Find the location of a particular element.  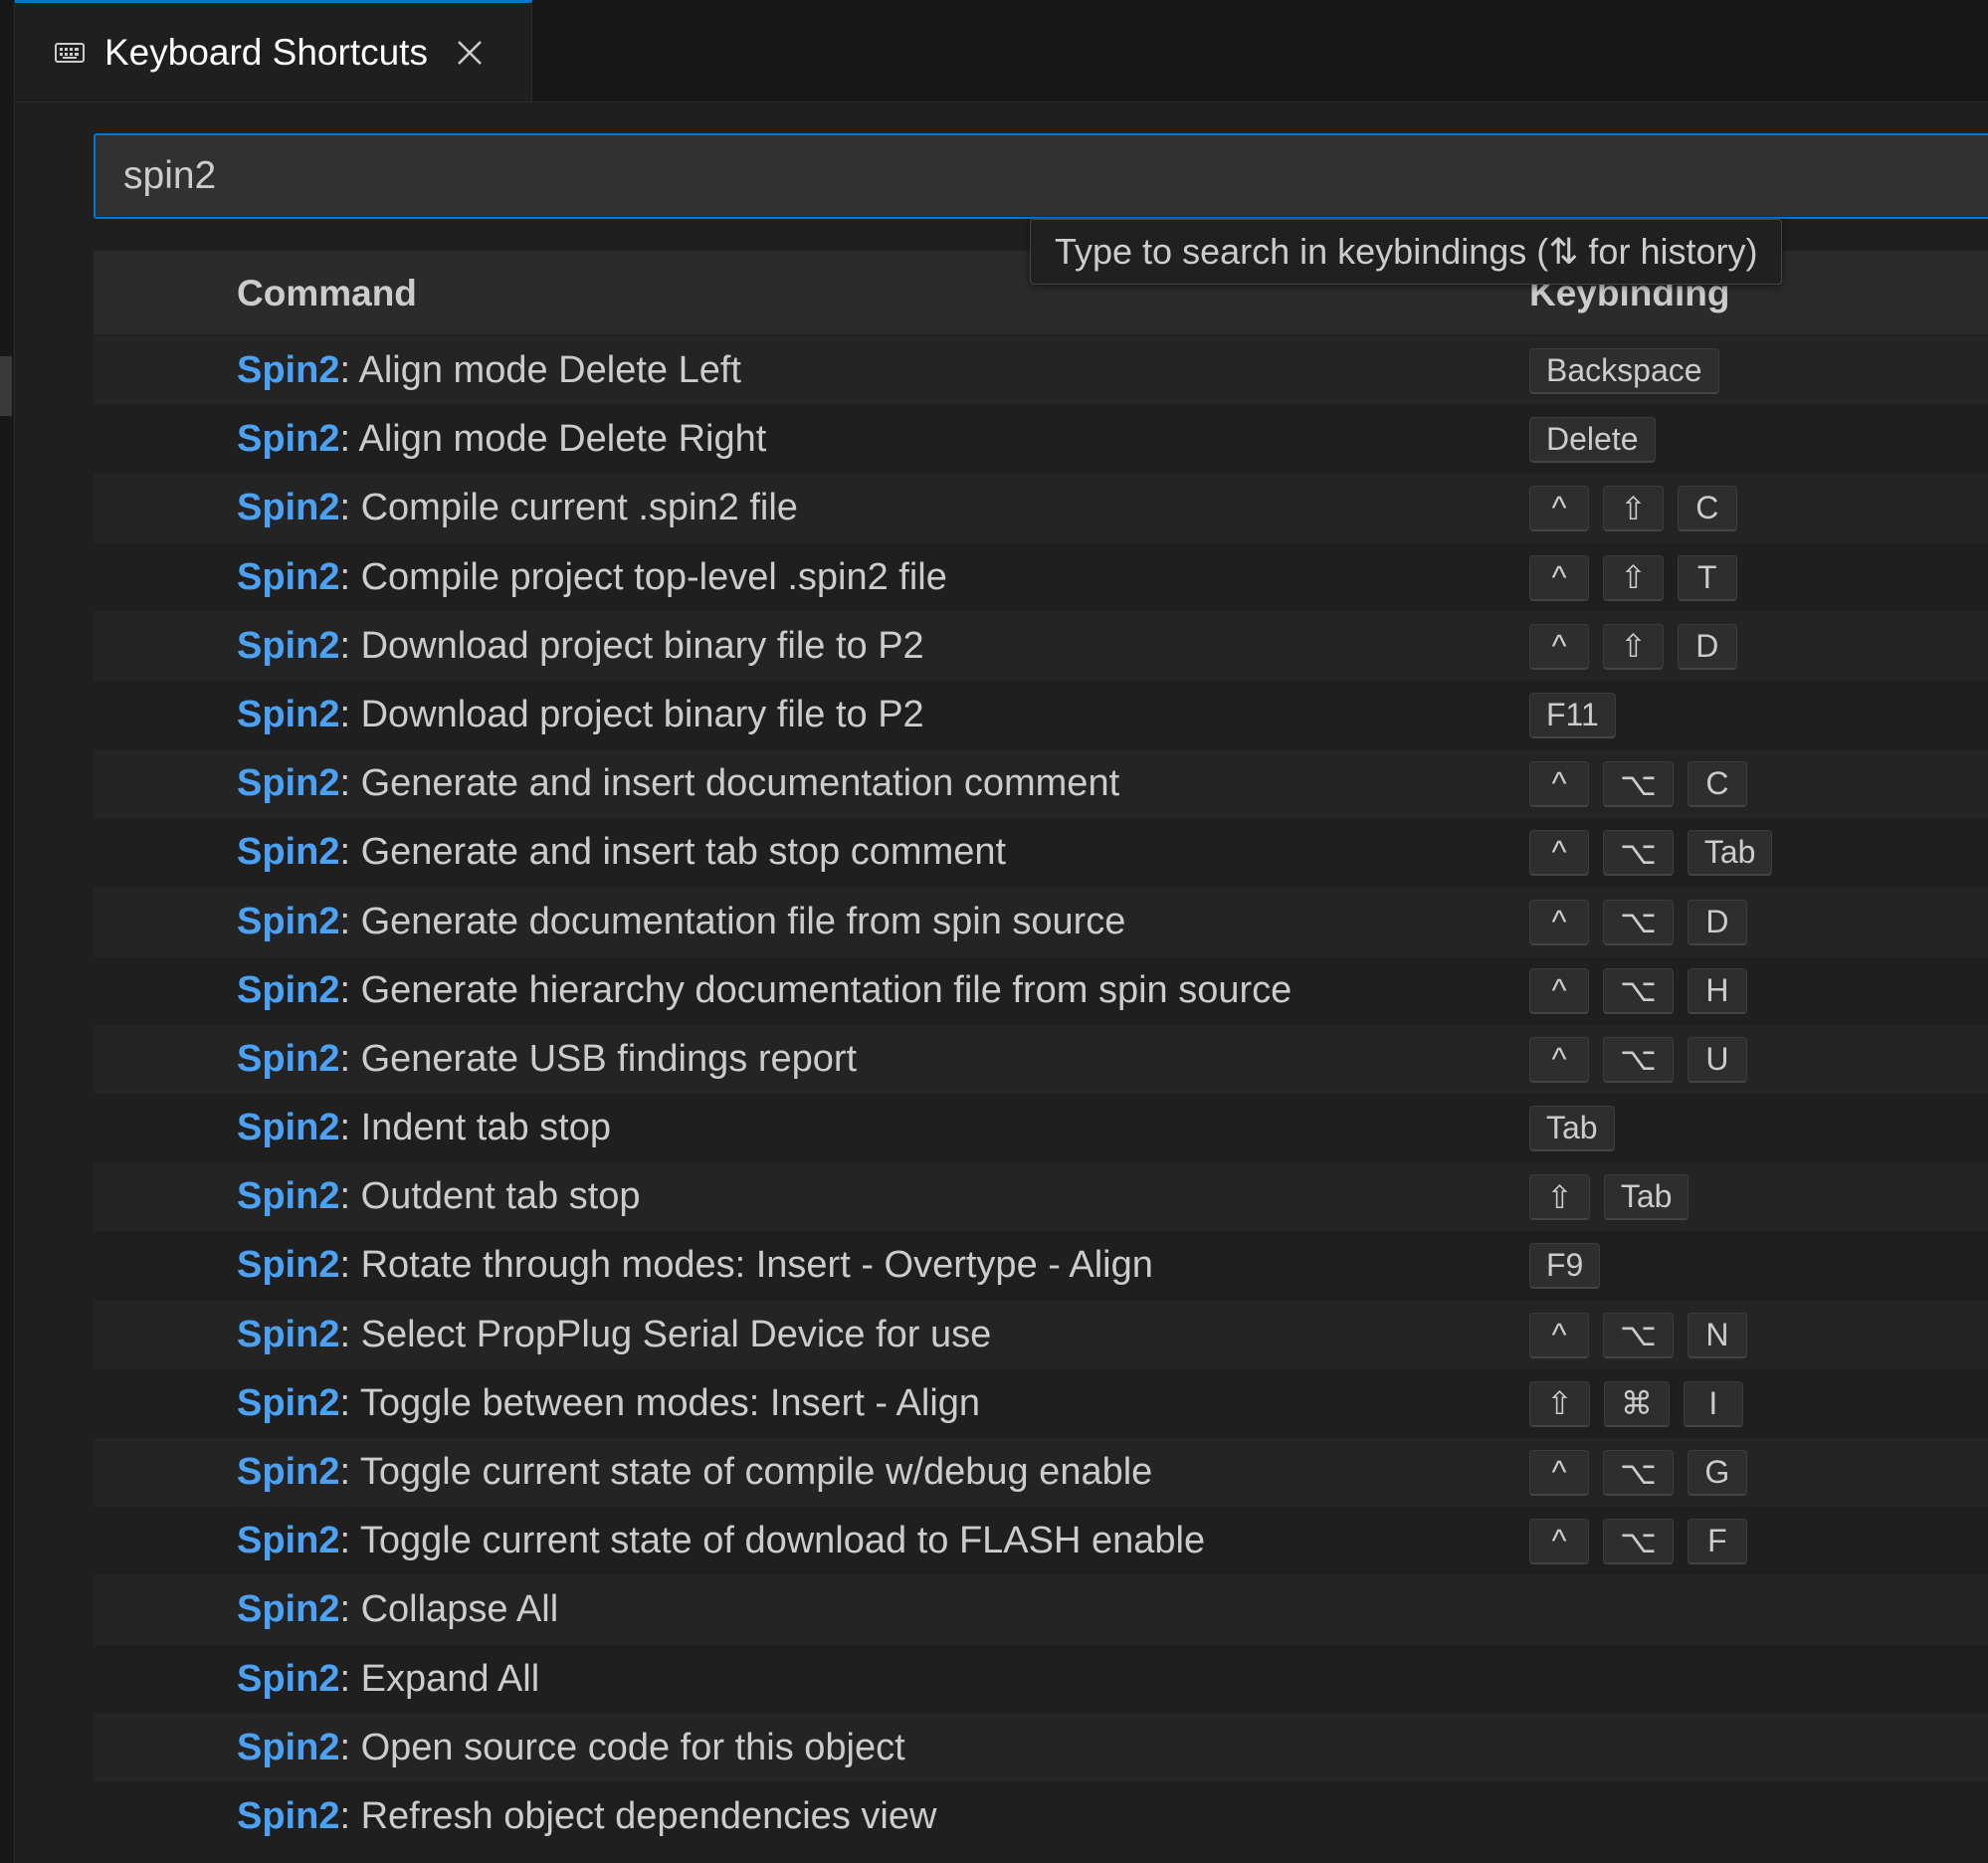

table-row: Spin2: Indent tab stop Tab is located at coordinates (1041, 1128).